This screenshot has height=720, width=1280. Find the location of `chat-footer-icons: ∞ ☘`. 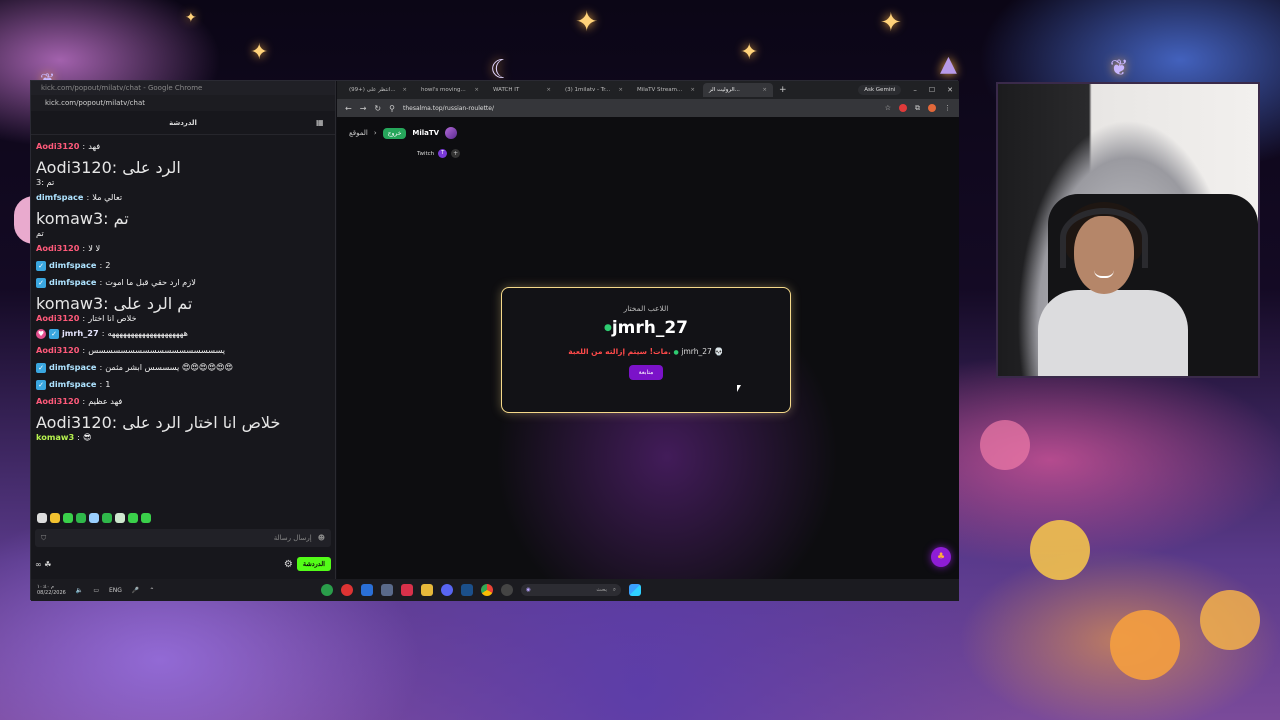

chat-footer-icons: ∞ ☘ is located at coordinates (43, 564).